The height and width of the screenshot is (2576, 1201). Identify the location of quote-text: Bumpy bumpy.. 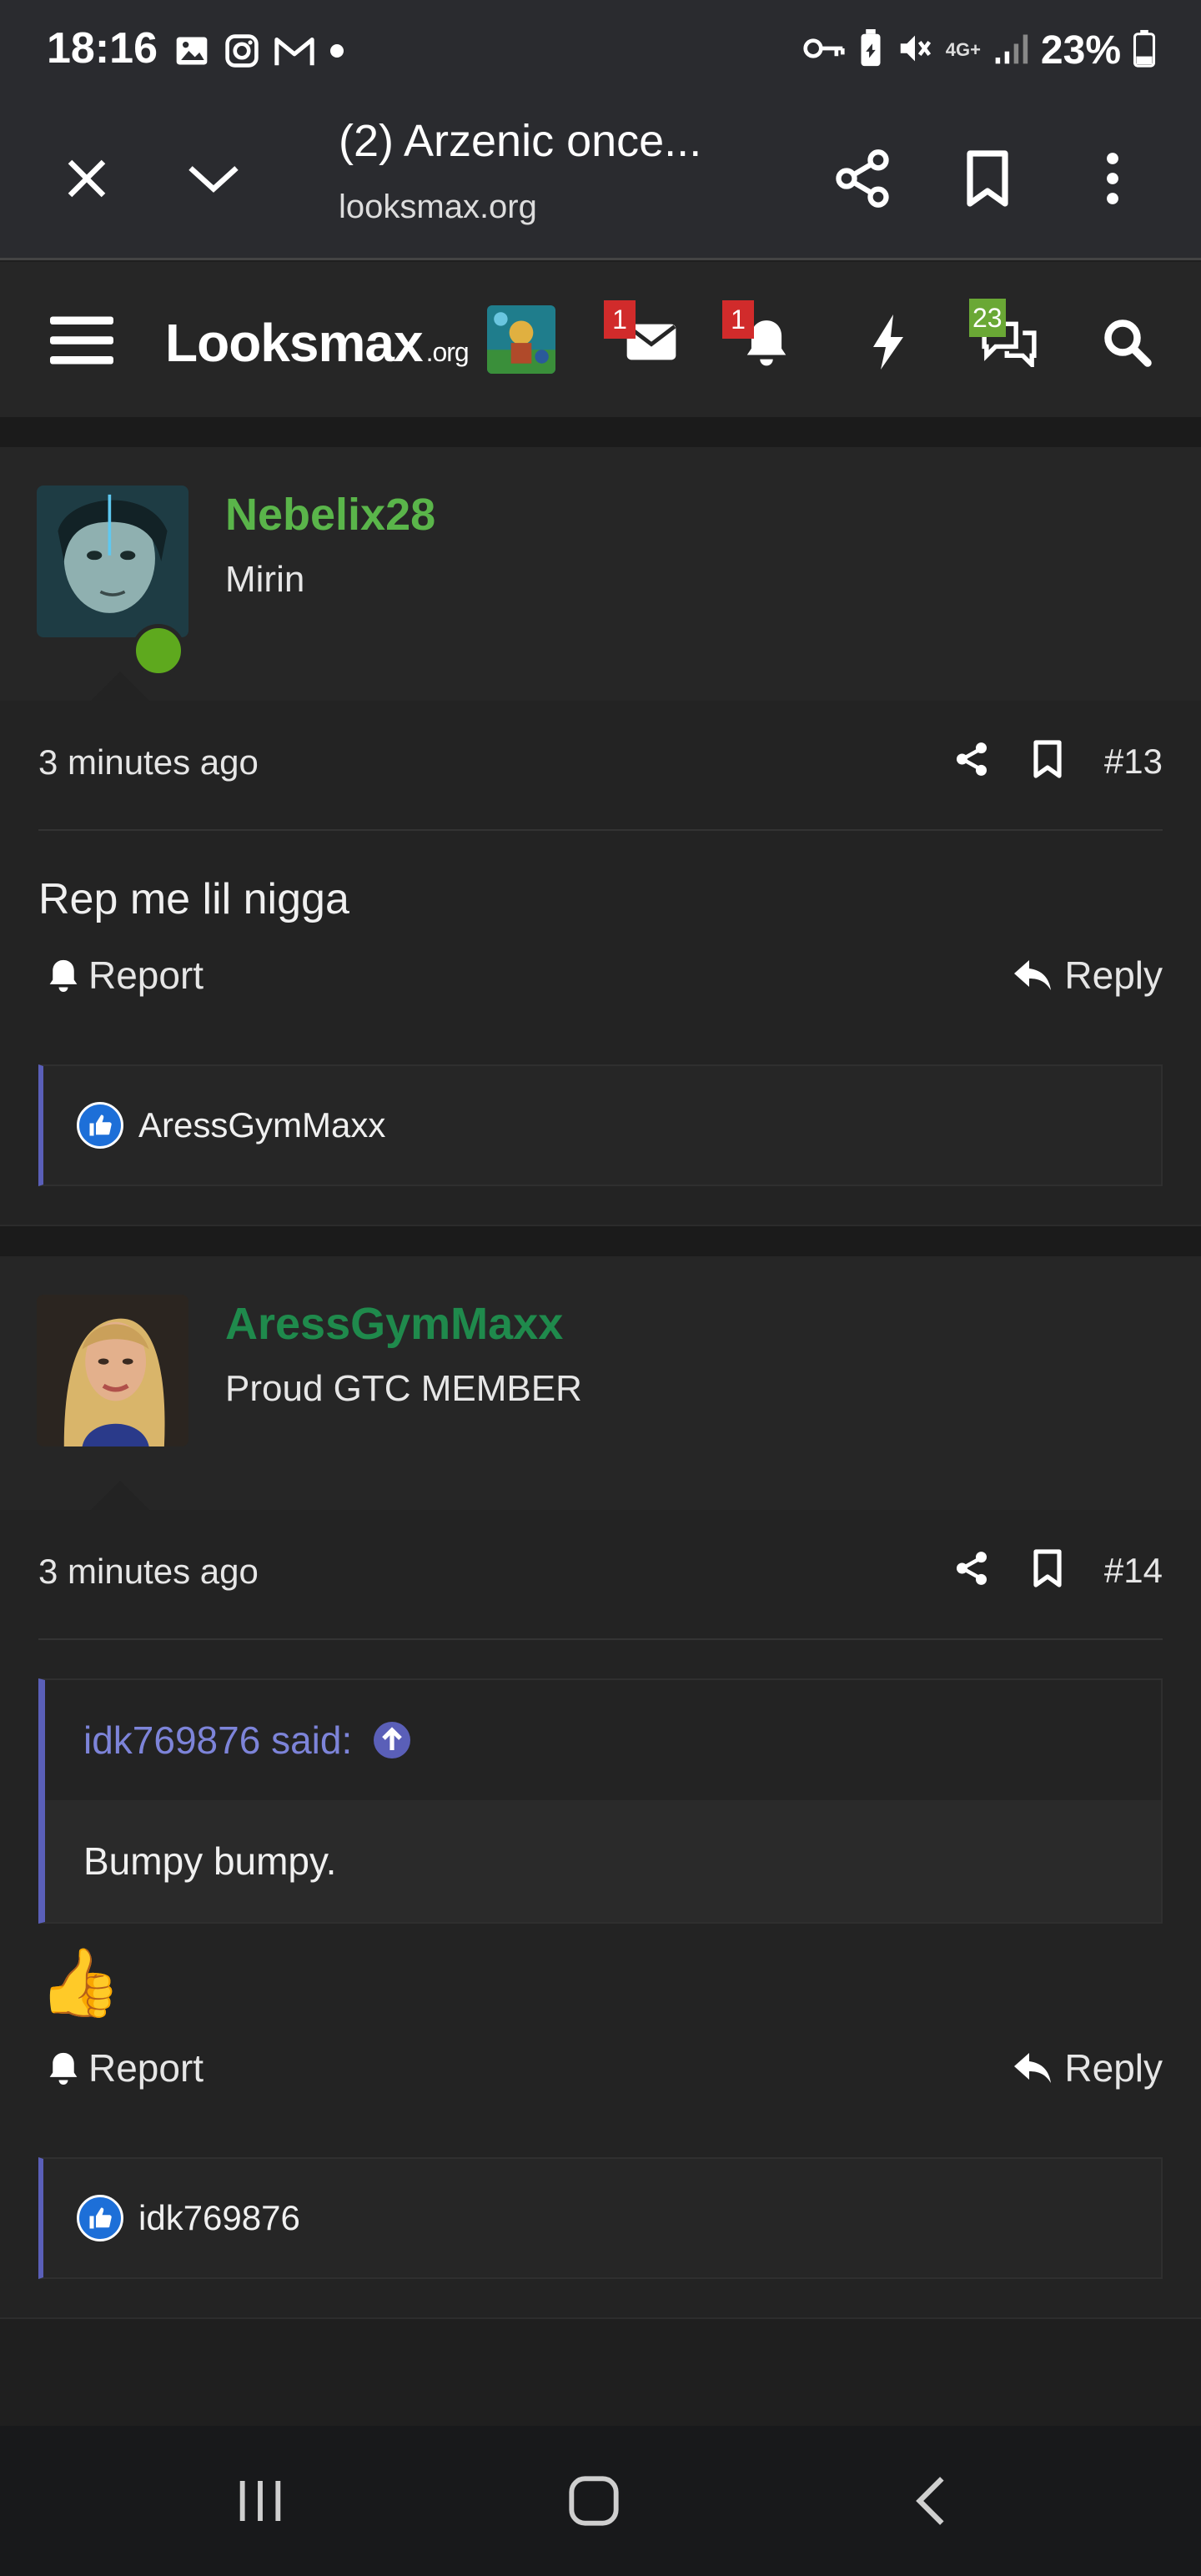
(603, 1861).